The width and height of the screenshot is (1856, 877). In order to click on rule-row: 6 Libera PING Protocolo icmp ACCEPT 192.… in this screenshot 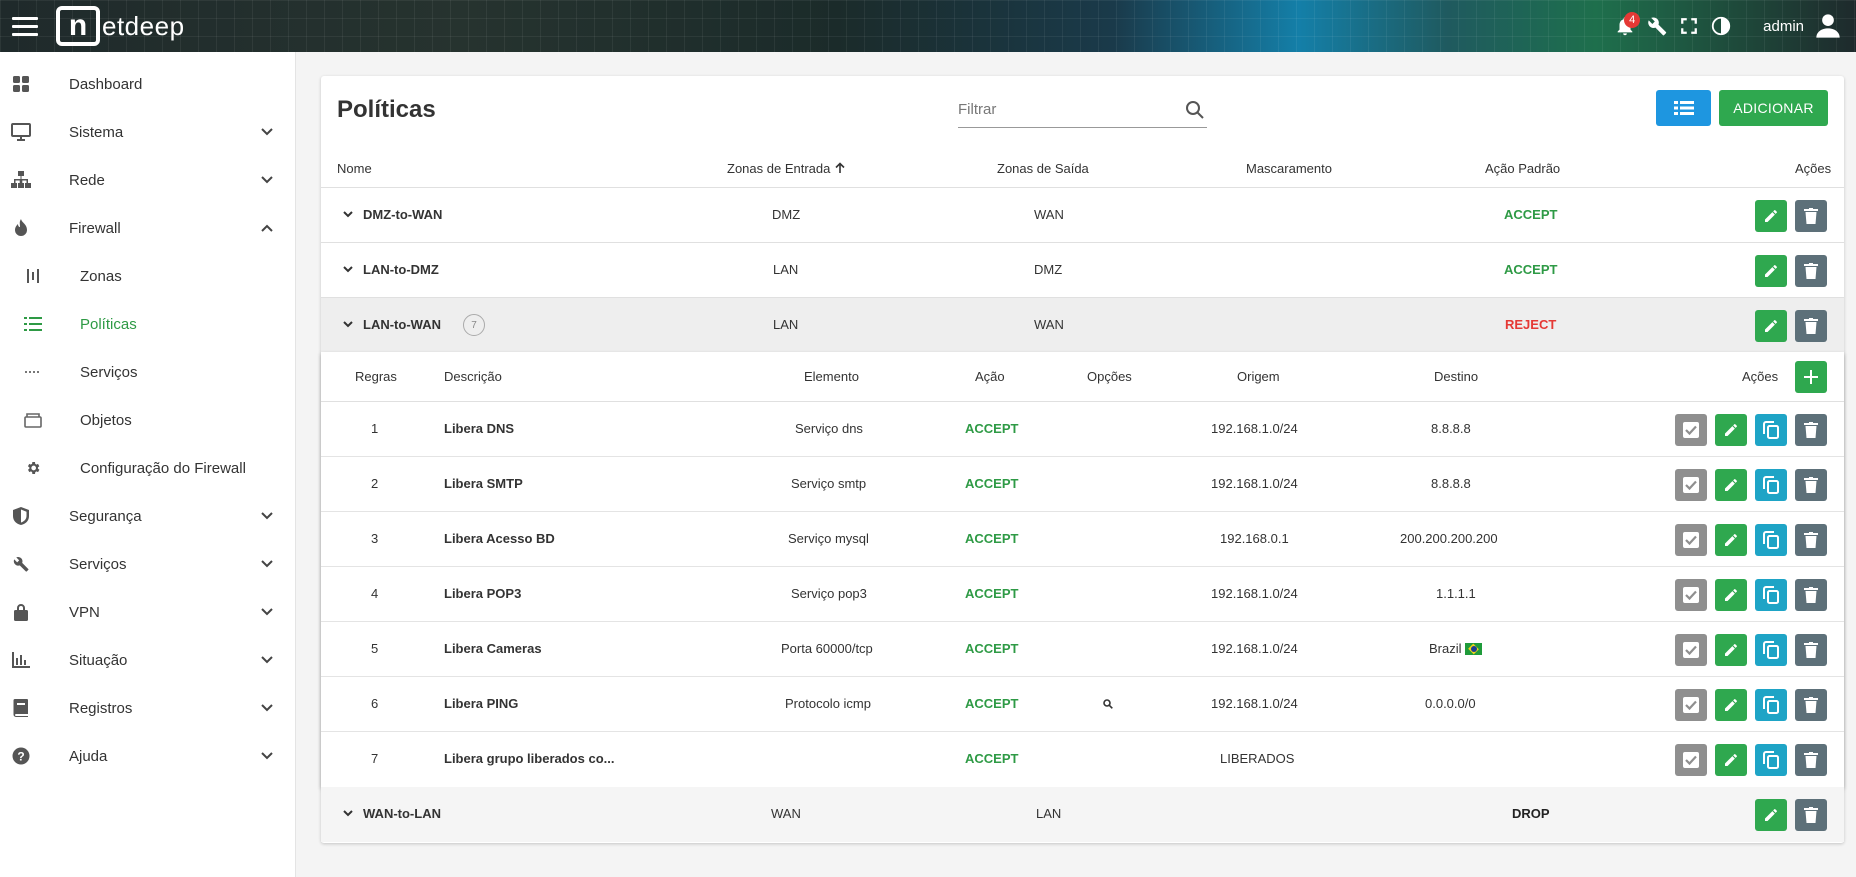, I will do `click(1082, 704)`.